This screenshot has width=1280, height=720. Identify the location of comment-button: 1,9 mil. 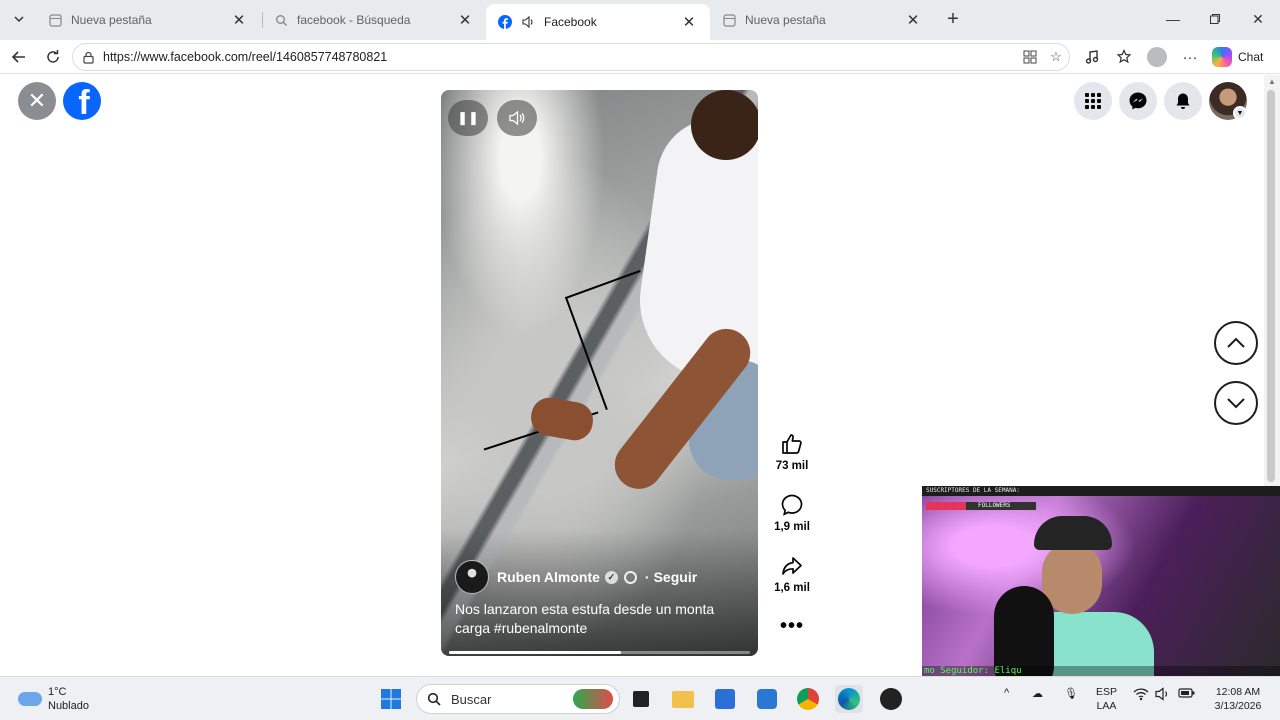
(792, 512).